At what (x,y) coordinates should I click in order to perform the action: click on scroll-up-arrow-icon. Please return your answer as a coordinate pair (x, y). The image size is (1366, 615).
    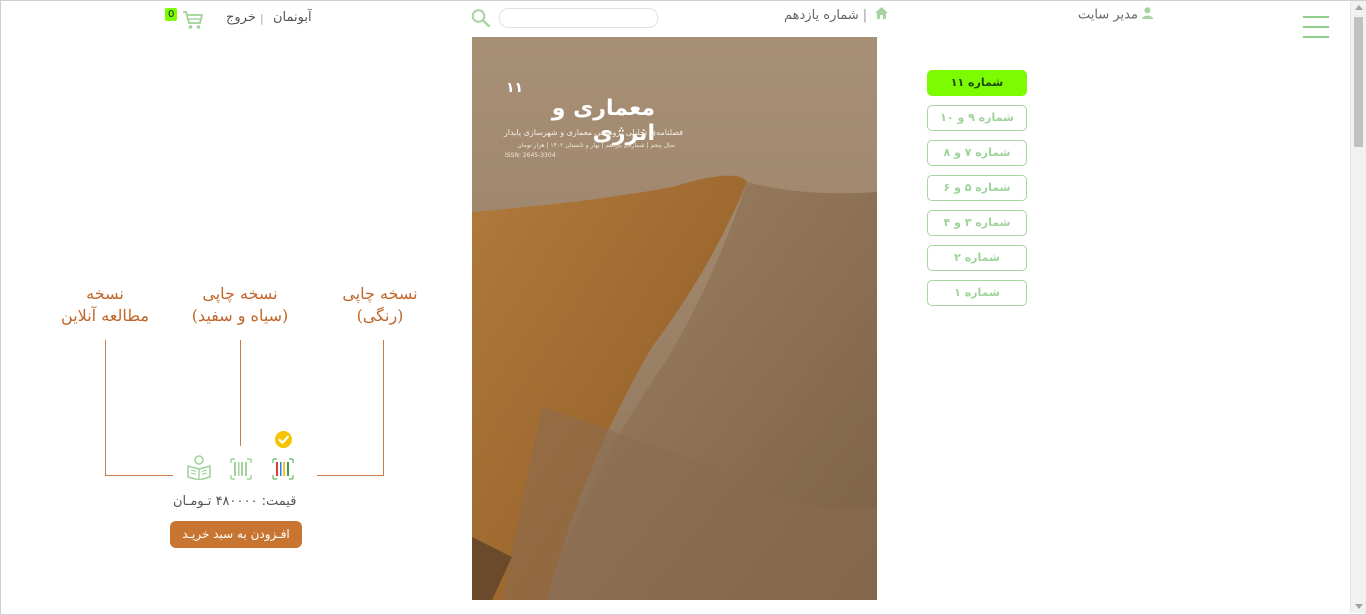
    Looking at the image, I should click on (1359, 7).